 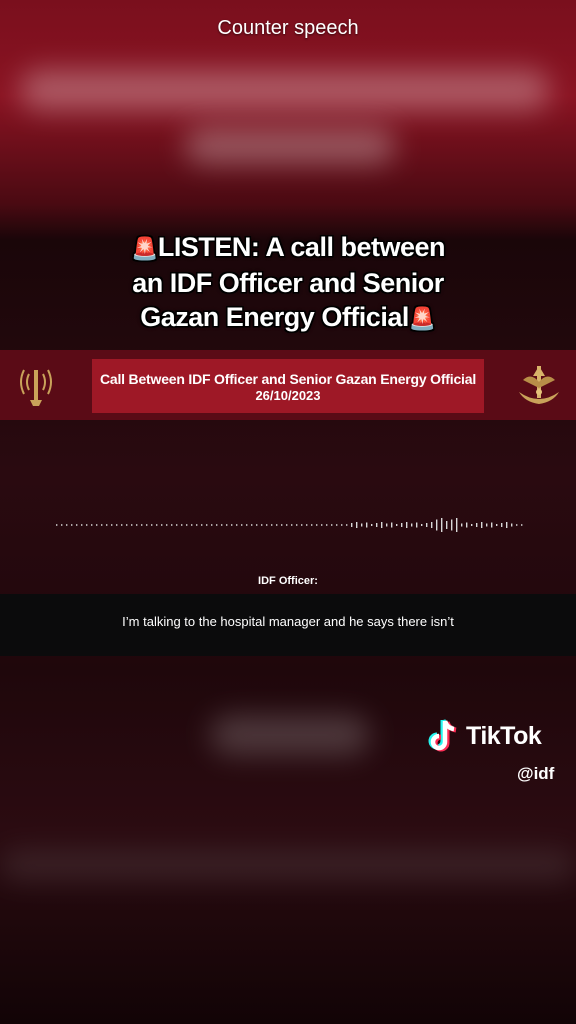 What do you see at coordinates (484, 736) in the screenshot?
I see `tiktok-watermark: TikTok` at bounding box center [484, 736].